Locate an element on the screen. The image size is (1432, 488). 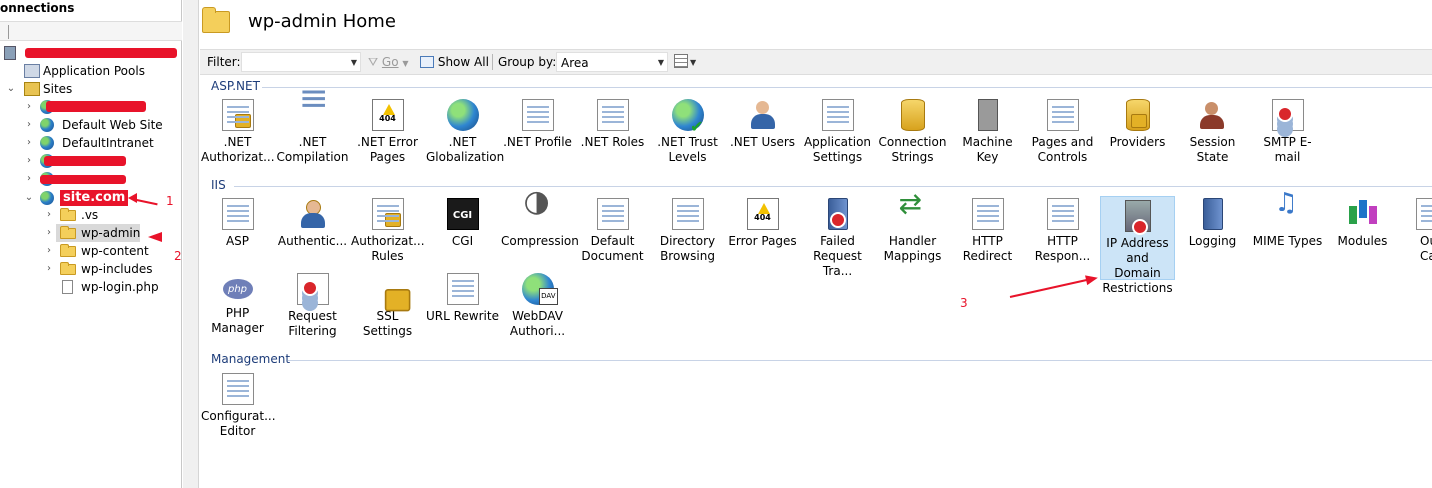
go-button: ⛛ Go ▼ is located at coordinates (388, 62).